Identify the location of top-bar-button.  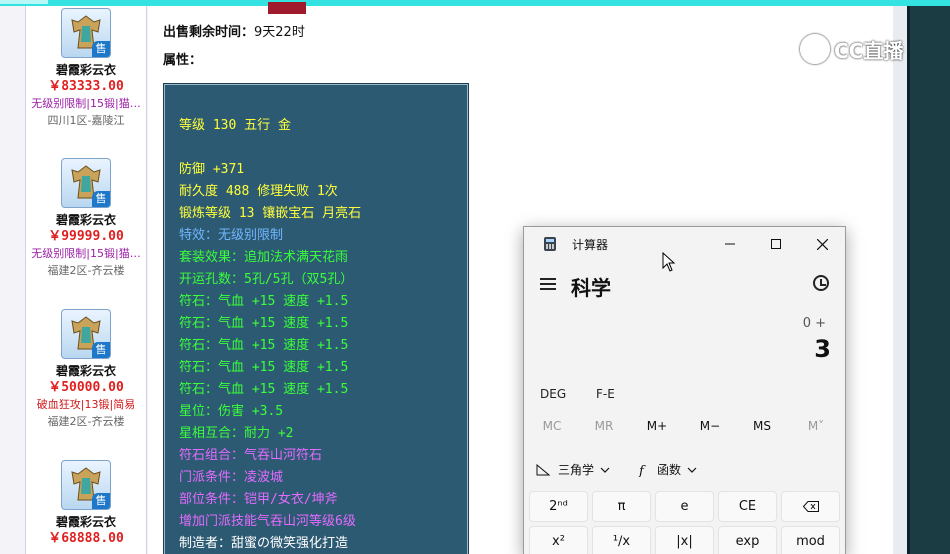
(24, 2).